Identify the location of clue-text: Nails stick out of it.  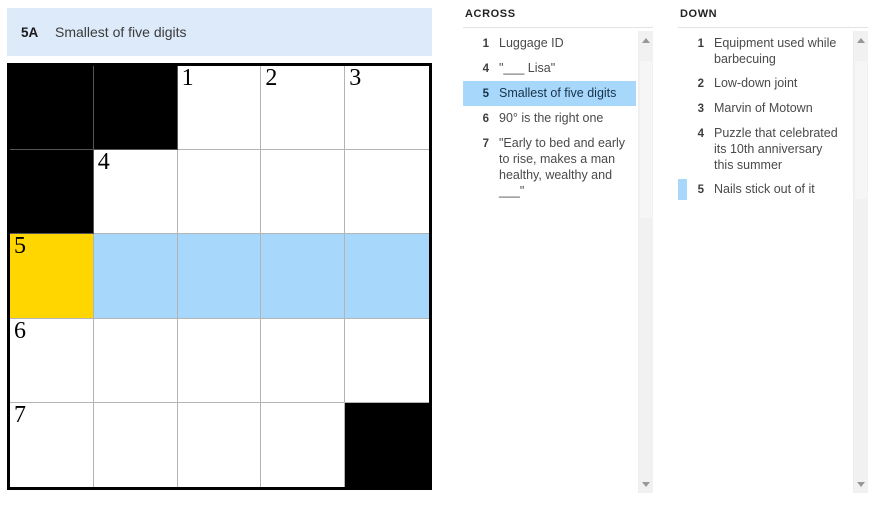
(764, 189).